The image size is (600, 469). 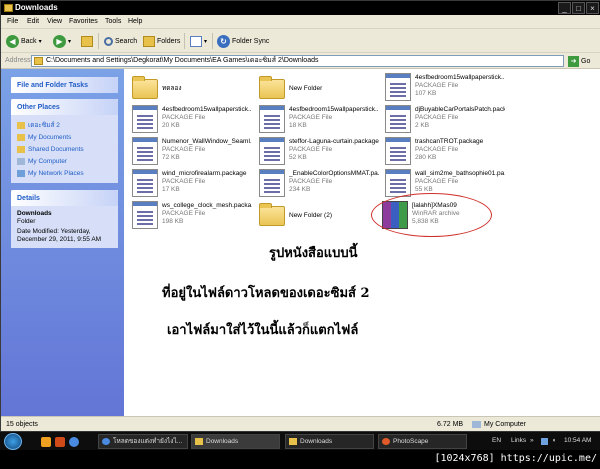 I want to click on views-button: ▾, so click(x=198, y=41).